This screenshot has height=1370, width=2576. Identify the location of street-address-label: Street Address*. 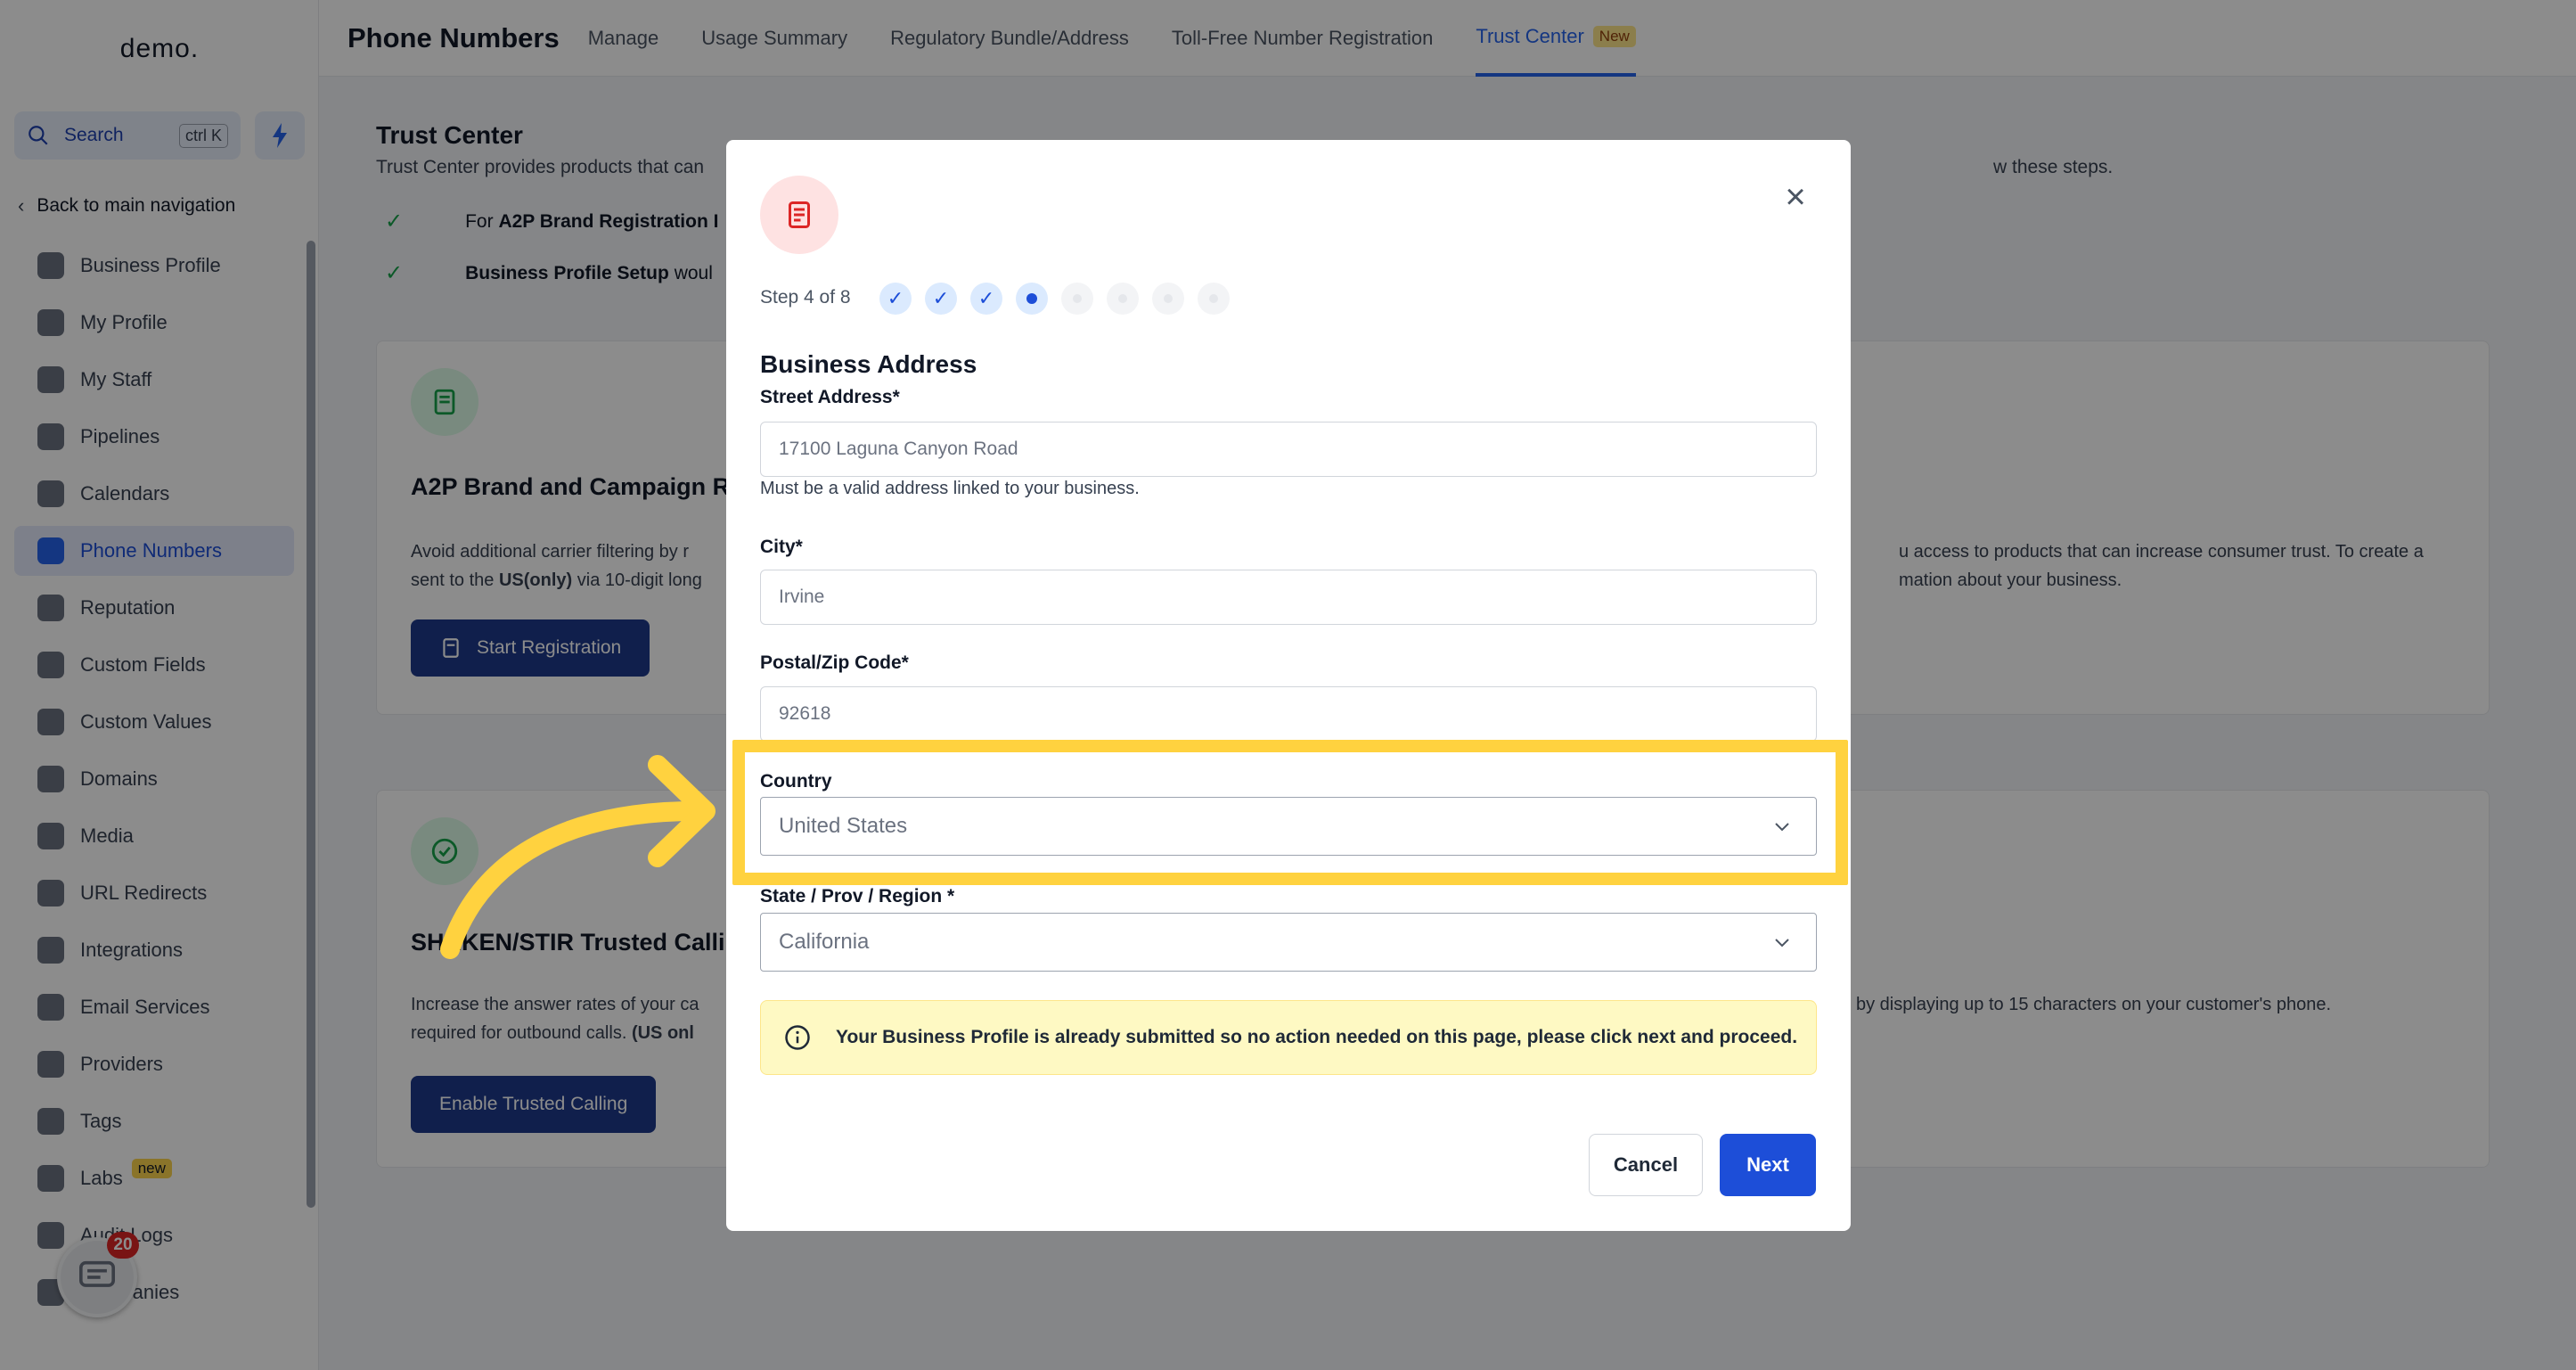
(830, 397).